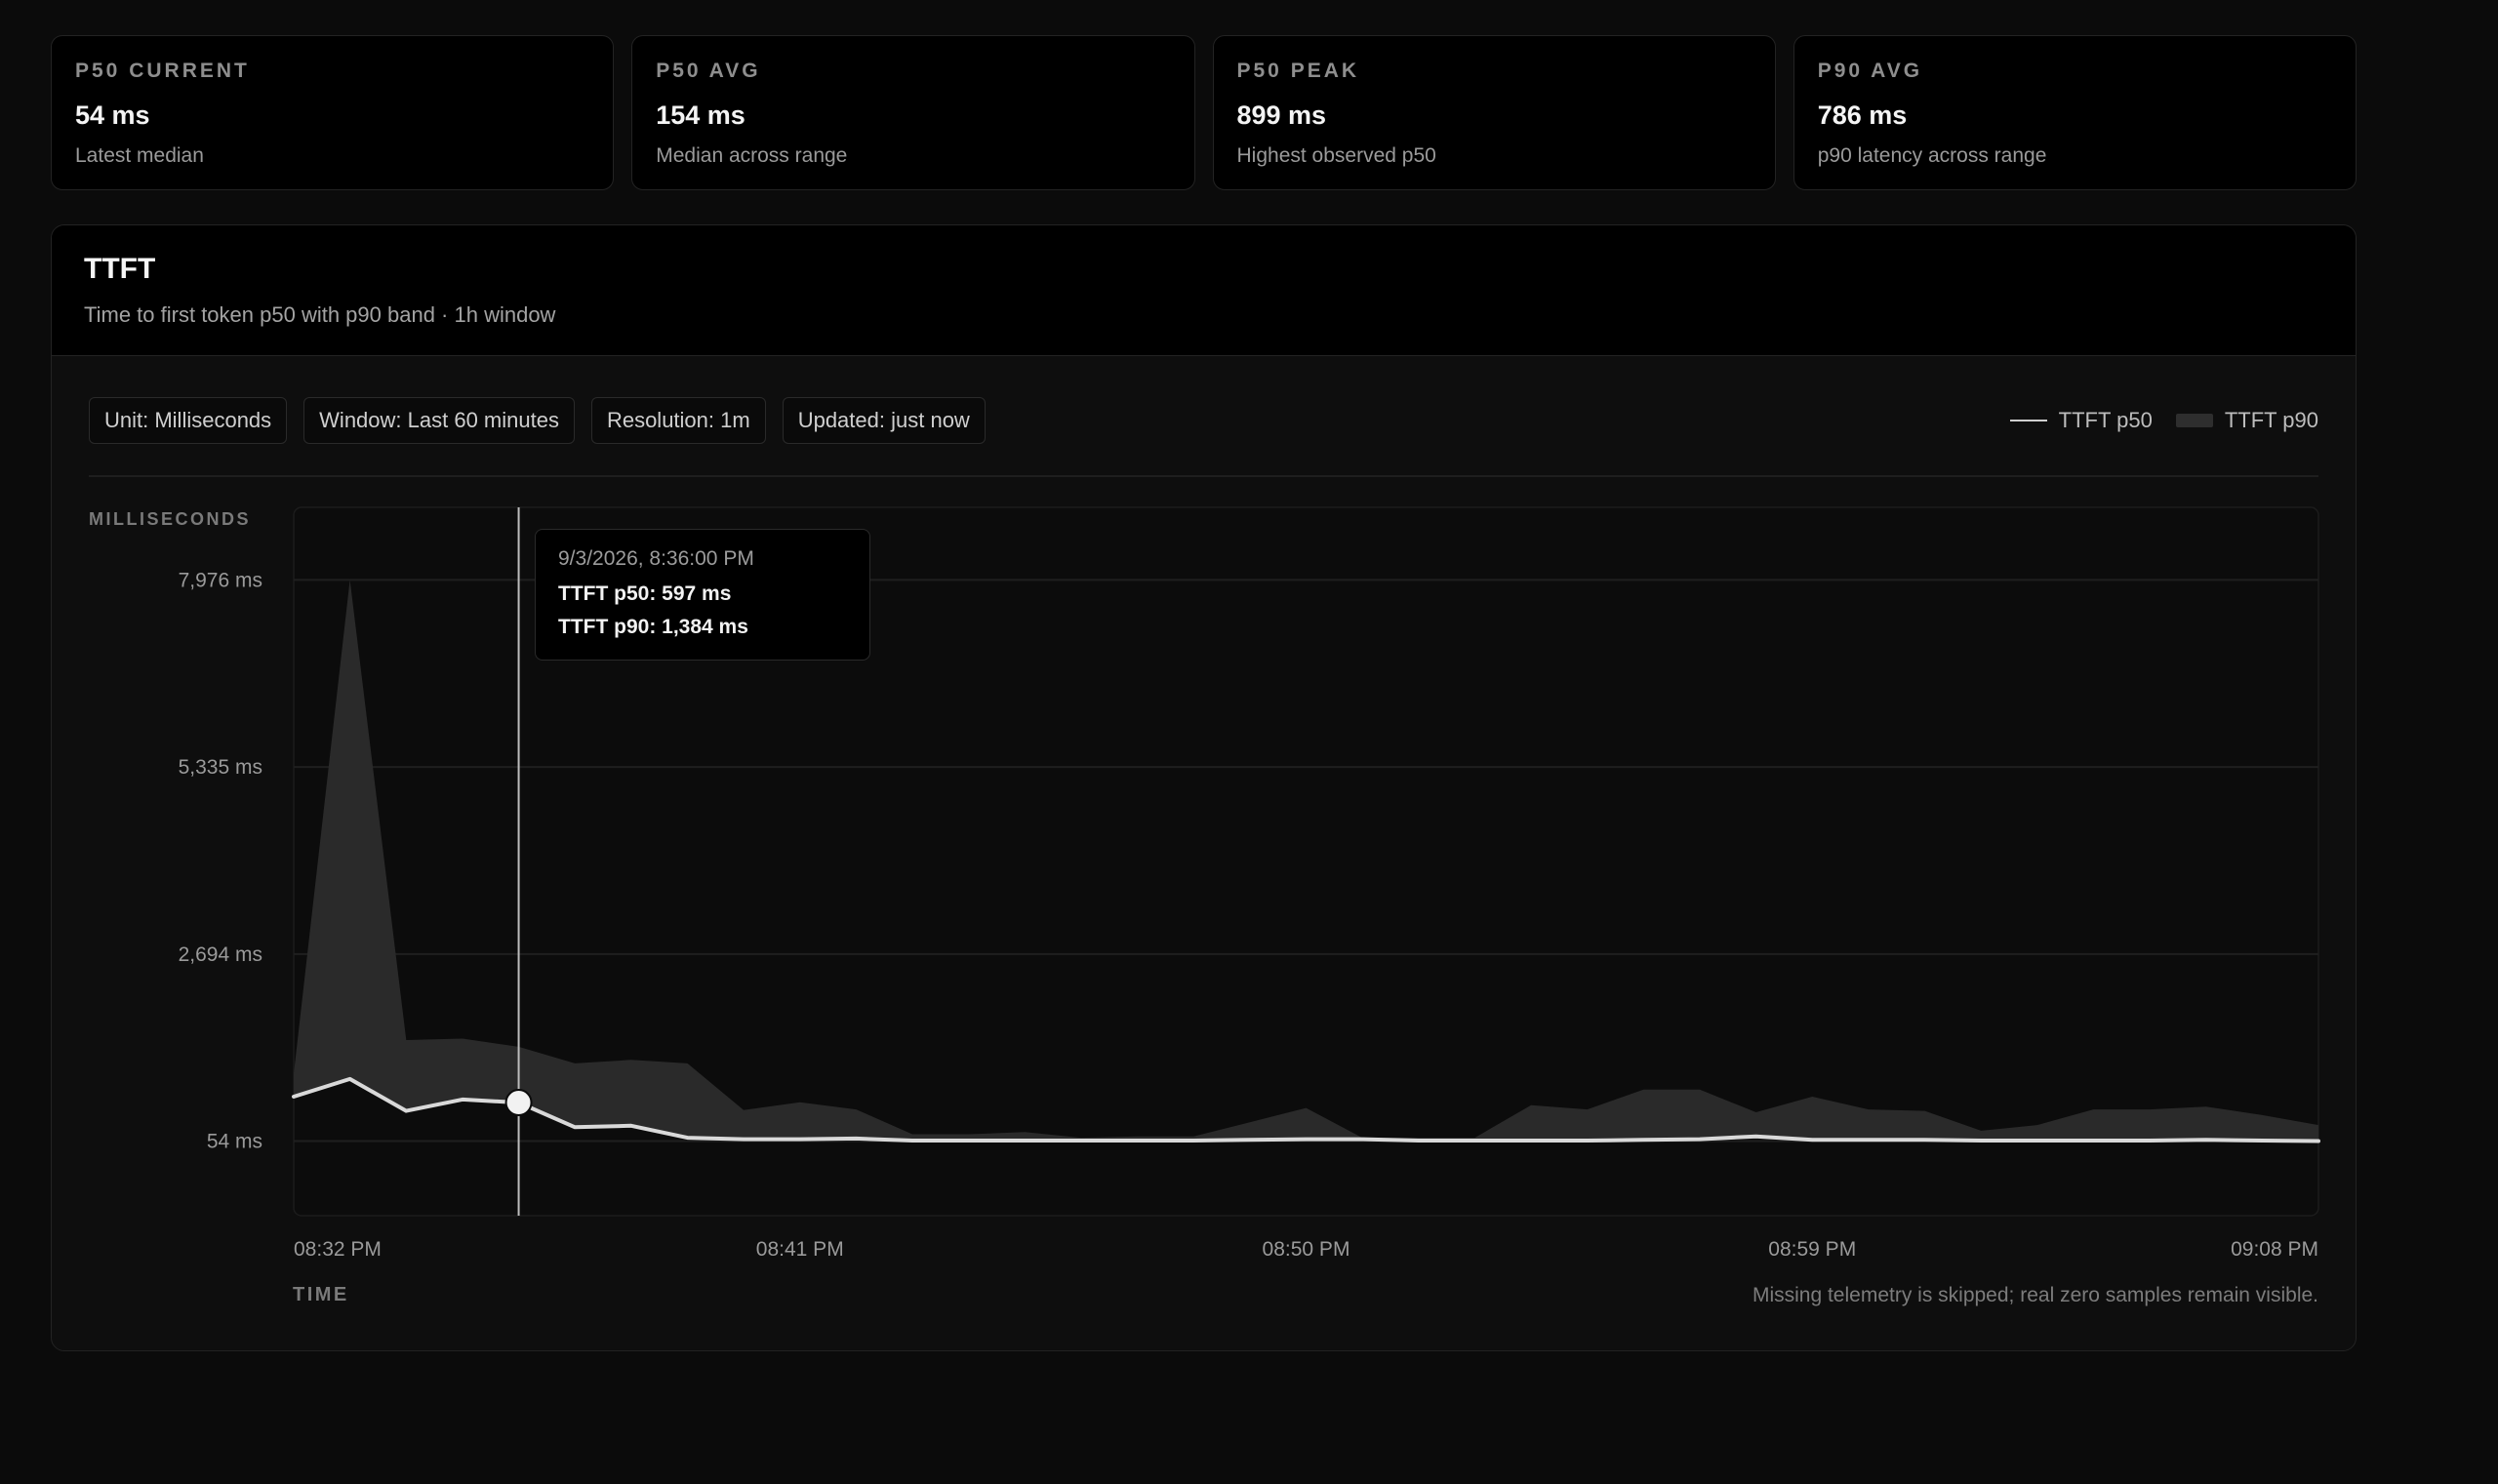  What do you see at coordinates (1870, 71) in the screenshot?
I see `stat-label: P90 AVG` at bounding box center [1870, 71].